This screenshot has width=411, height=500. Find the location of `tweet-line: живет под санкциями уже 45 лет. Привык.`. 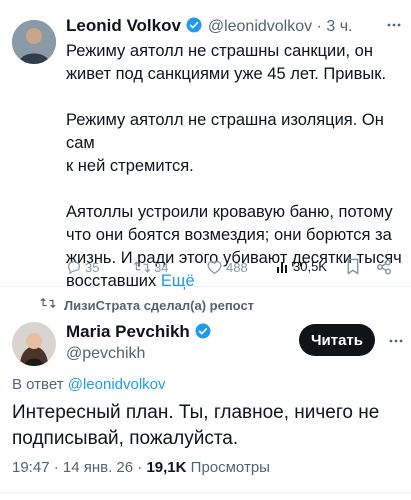

tweet-line: живет под санкциями уже 45 лет. Привык. is located at coordinates (226, 74).